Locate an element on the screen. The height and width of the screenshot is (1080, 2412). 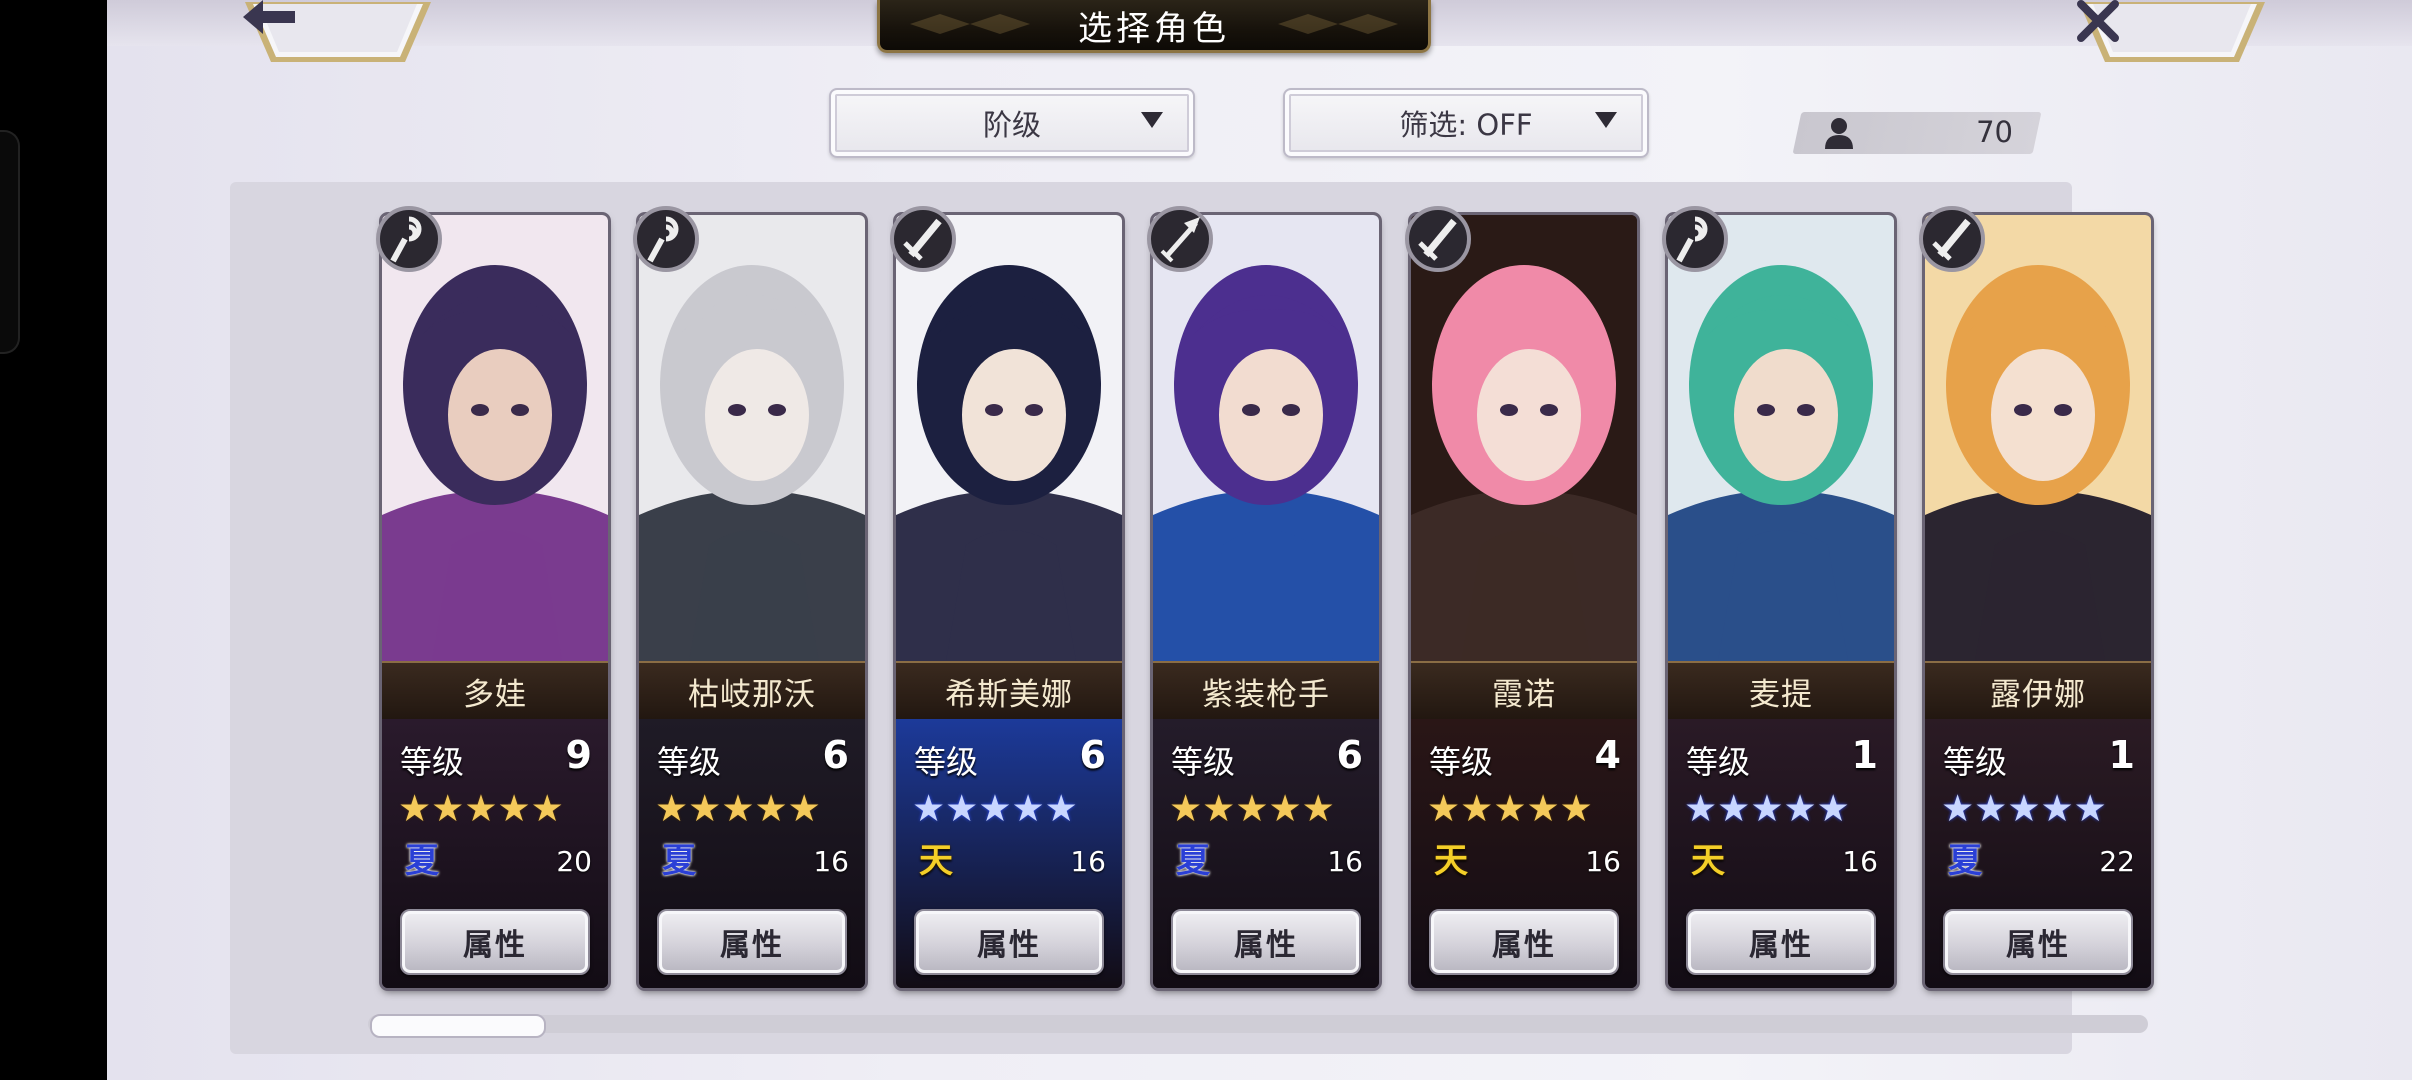
character-card: 多娃 等级 9 ★★★★★ 夏 20 属性 is located at coordinates (495, 601).